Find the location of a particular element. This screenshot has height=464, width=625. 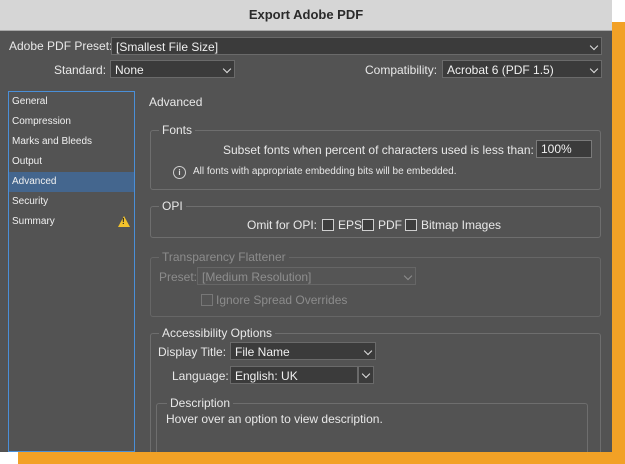

standard-label: Standard: is located at coordinates (80, 70).